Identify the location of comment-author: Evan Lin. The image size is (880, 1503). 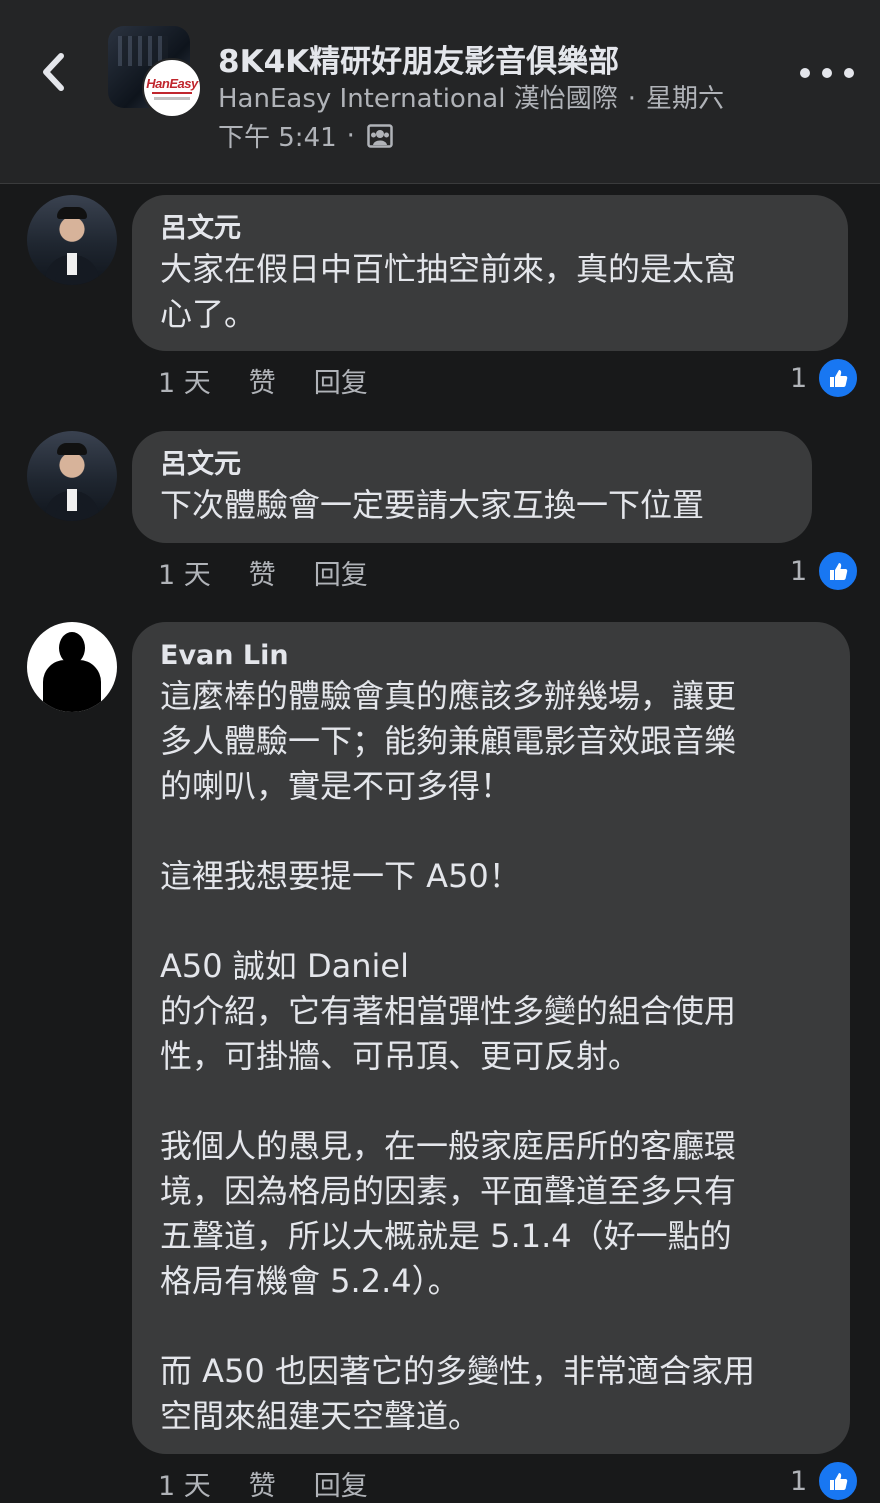
(491, 656).